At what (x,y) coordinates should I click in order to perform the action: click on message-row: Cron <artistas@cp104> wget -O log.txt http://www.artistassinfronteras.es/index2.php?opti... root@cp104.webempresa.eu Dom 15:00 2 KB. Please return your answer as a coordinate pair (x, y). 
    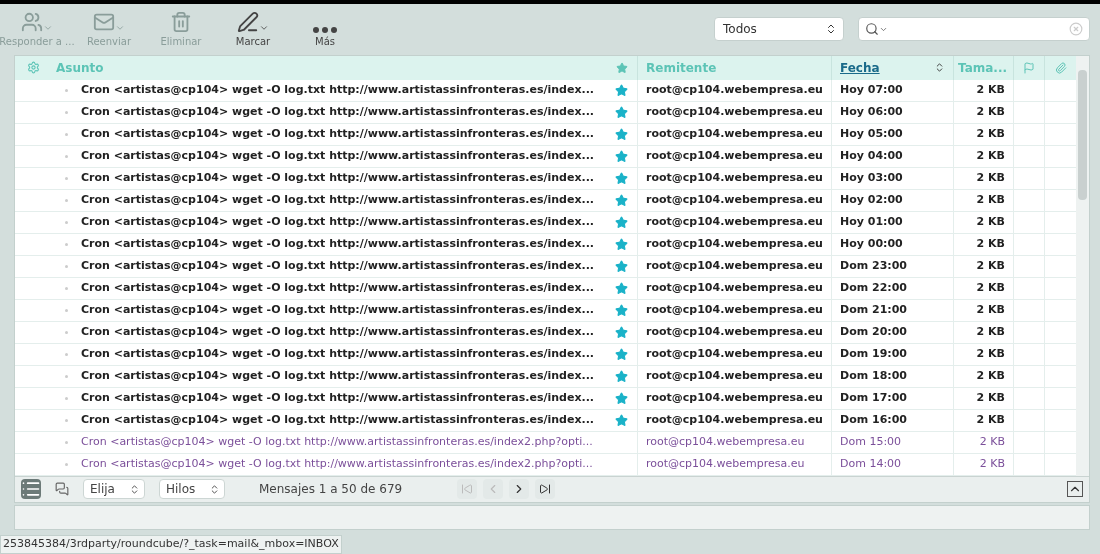
    Looking at the image, I should click on (545, 442).